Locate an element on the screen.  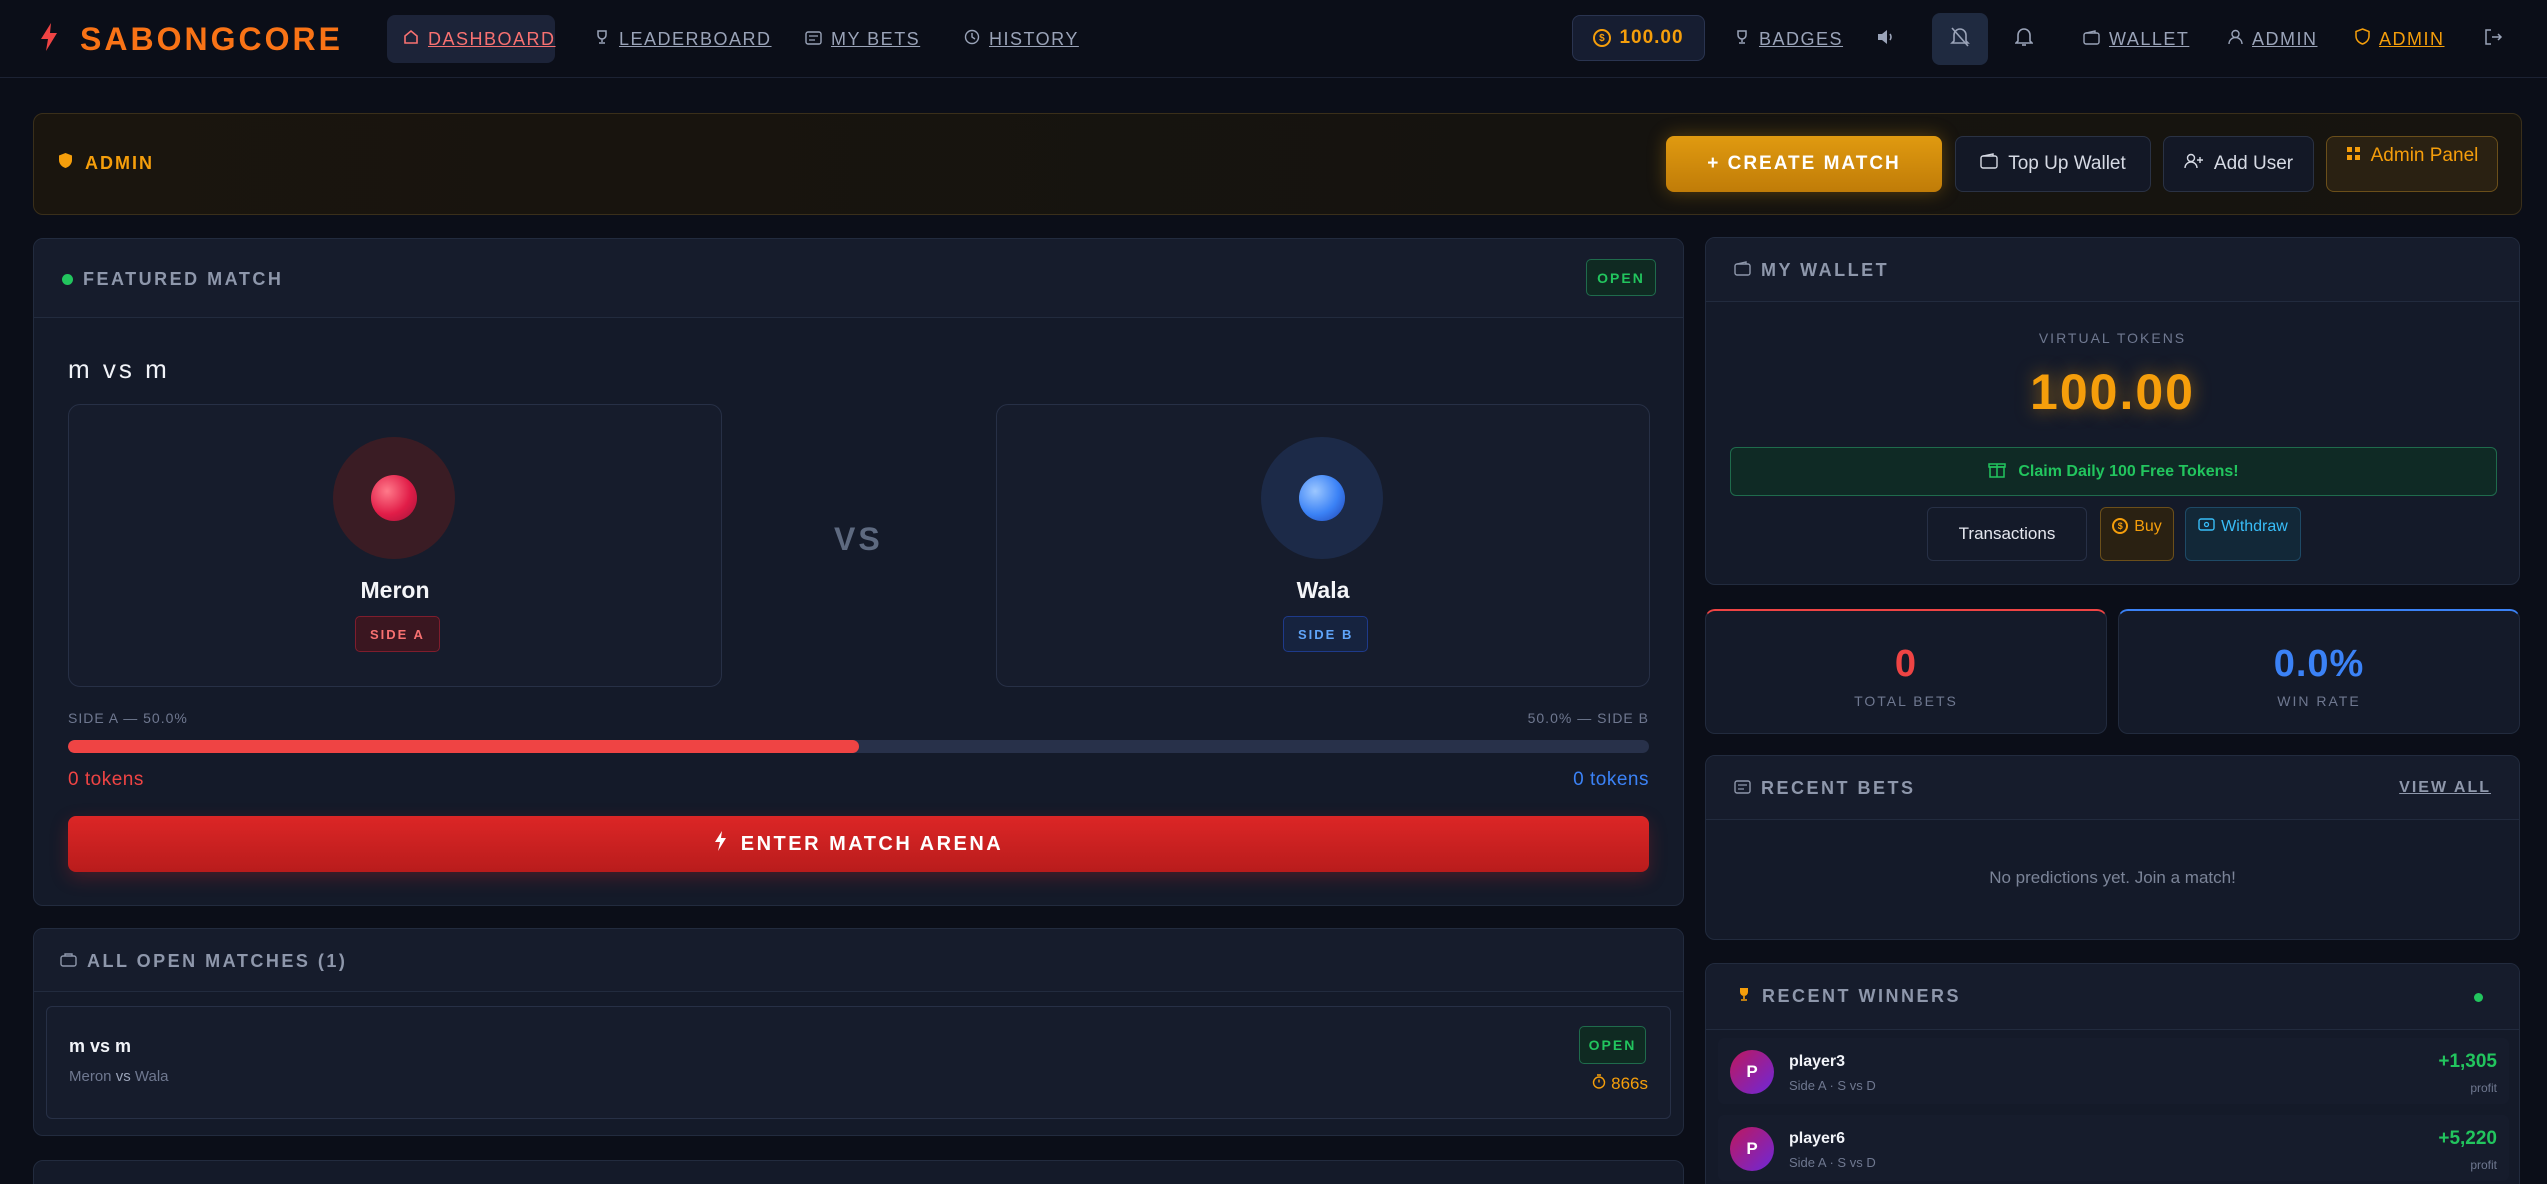
total-bets-label: TOTAL BETS is located at coordinates (1906, 701).